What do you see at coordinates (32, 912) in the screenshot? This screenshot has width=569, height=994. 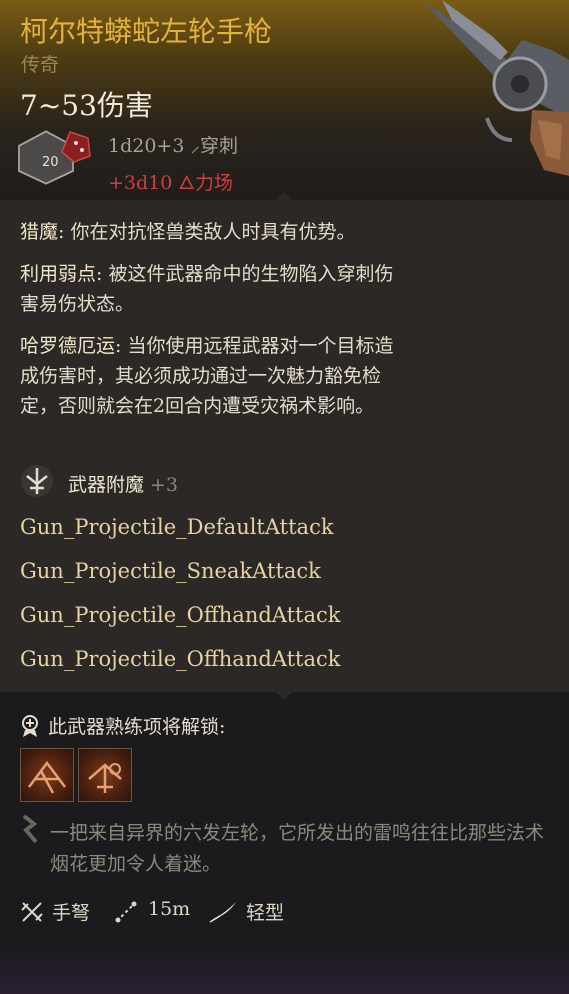 I see `crossbow-icon` at bounding box center [32, 912].